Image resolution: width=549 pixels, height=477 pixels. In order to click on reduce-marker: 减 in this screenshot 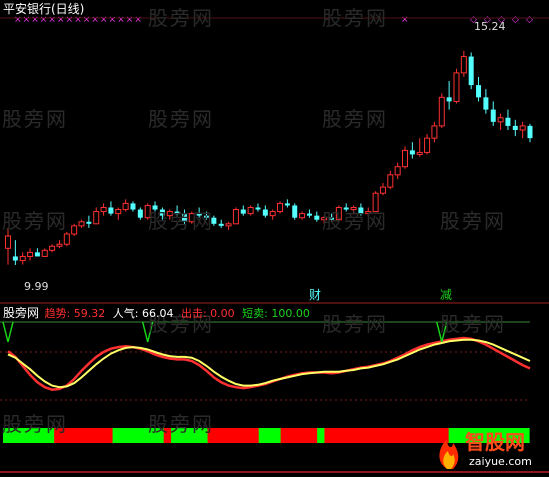, I will do `click(446, 295)`.